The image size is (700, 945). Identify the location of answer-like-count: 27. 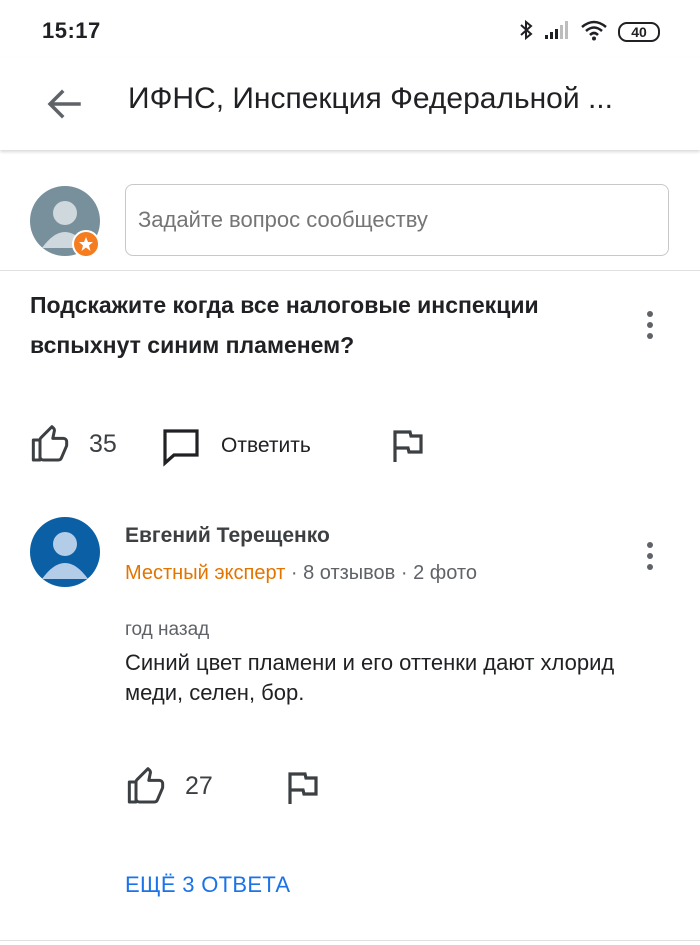
(199, 786).